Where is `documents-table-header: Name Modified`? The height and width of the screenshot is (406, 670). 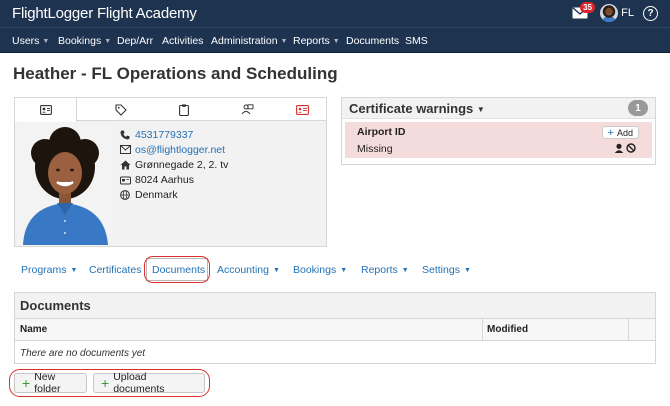 documents-table-header: Name Modified is located at coordinates (335, 330).